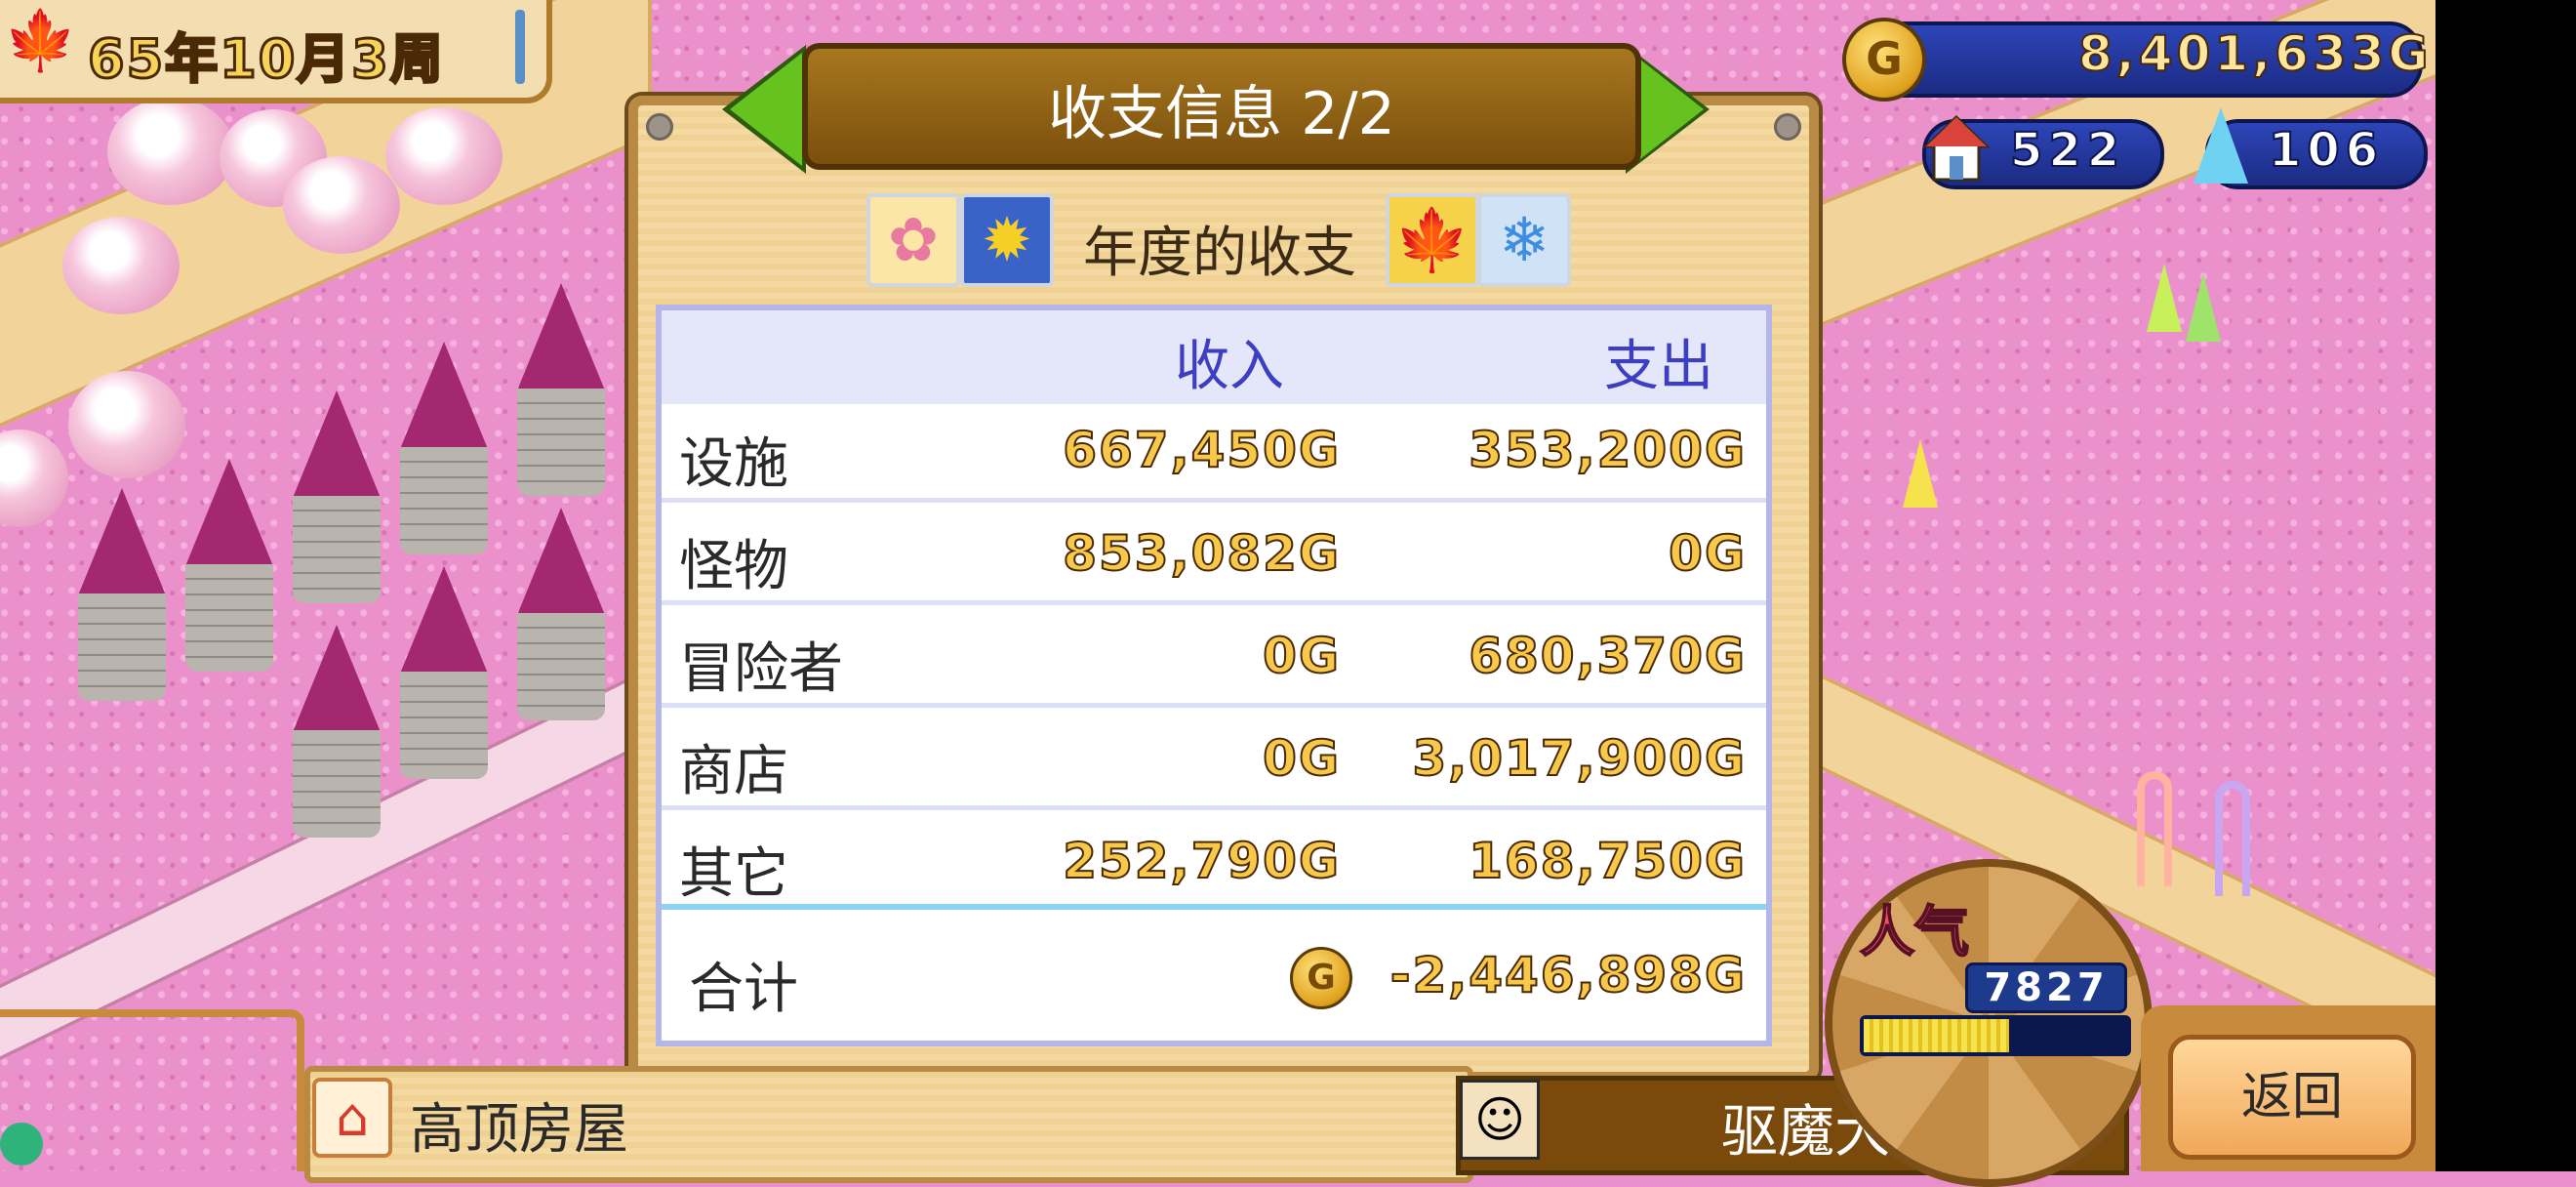 This screenshot has height=1187, width=2576. What do you see at coordinates (1221, 114) in the screenshot?
I see `panel-title: 收支信息 2/2` at bounding box center [1221, 114].